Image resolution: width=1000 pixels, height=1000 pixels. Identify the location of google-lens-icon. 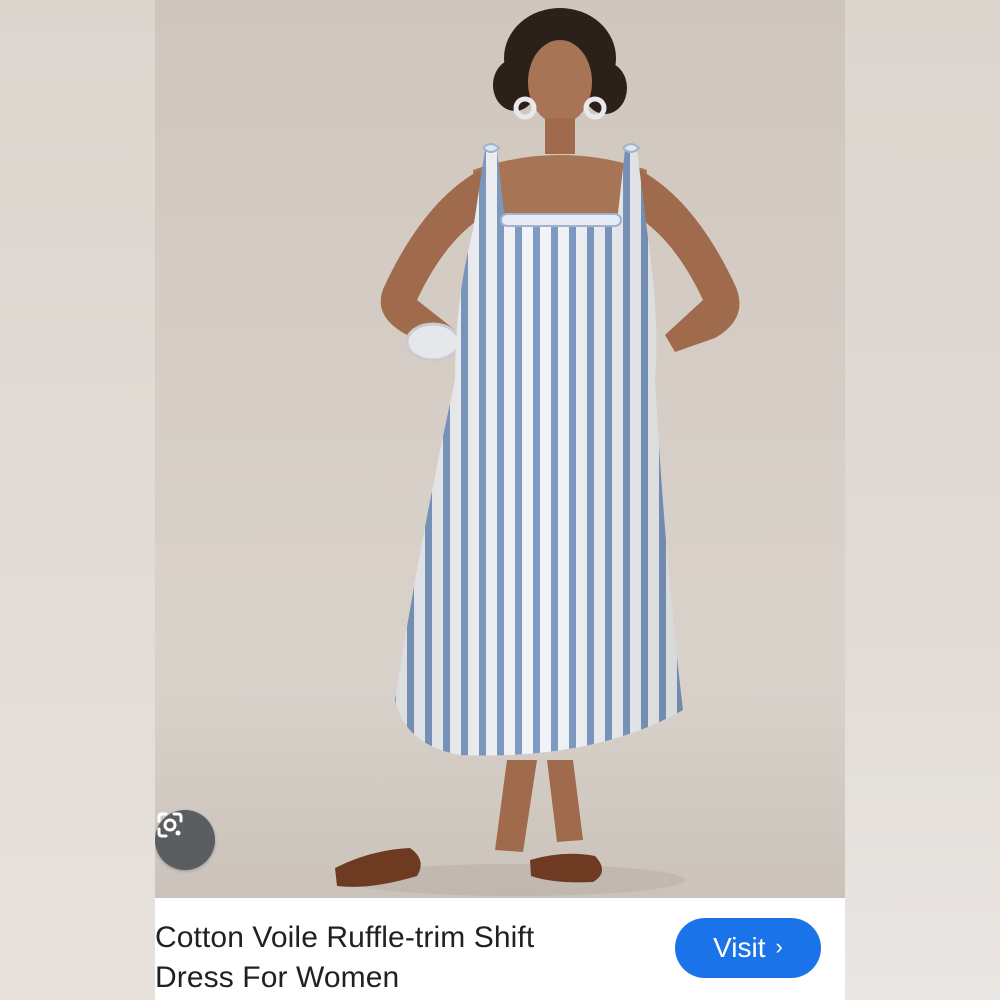
(170, 825).